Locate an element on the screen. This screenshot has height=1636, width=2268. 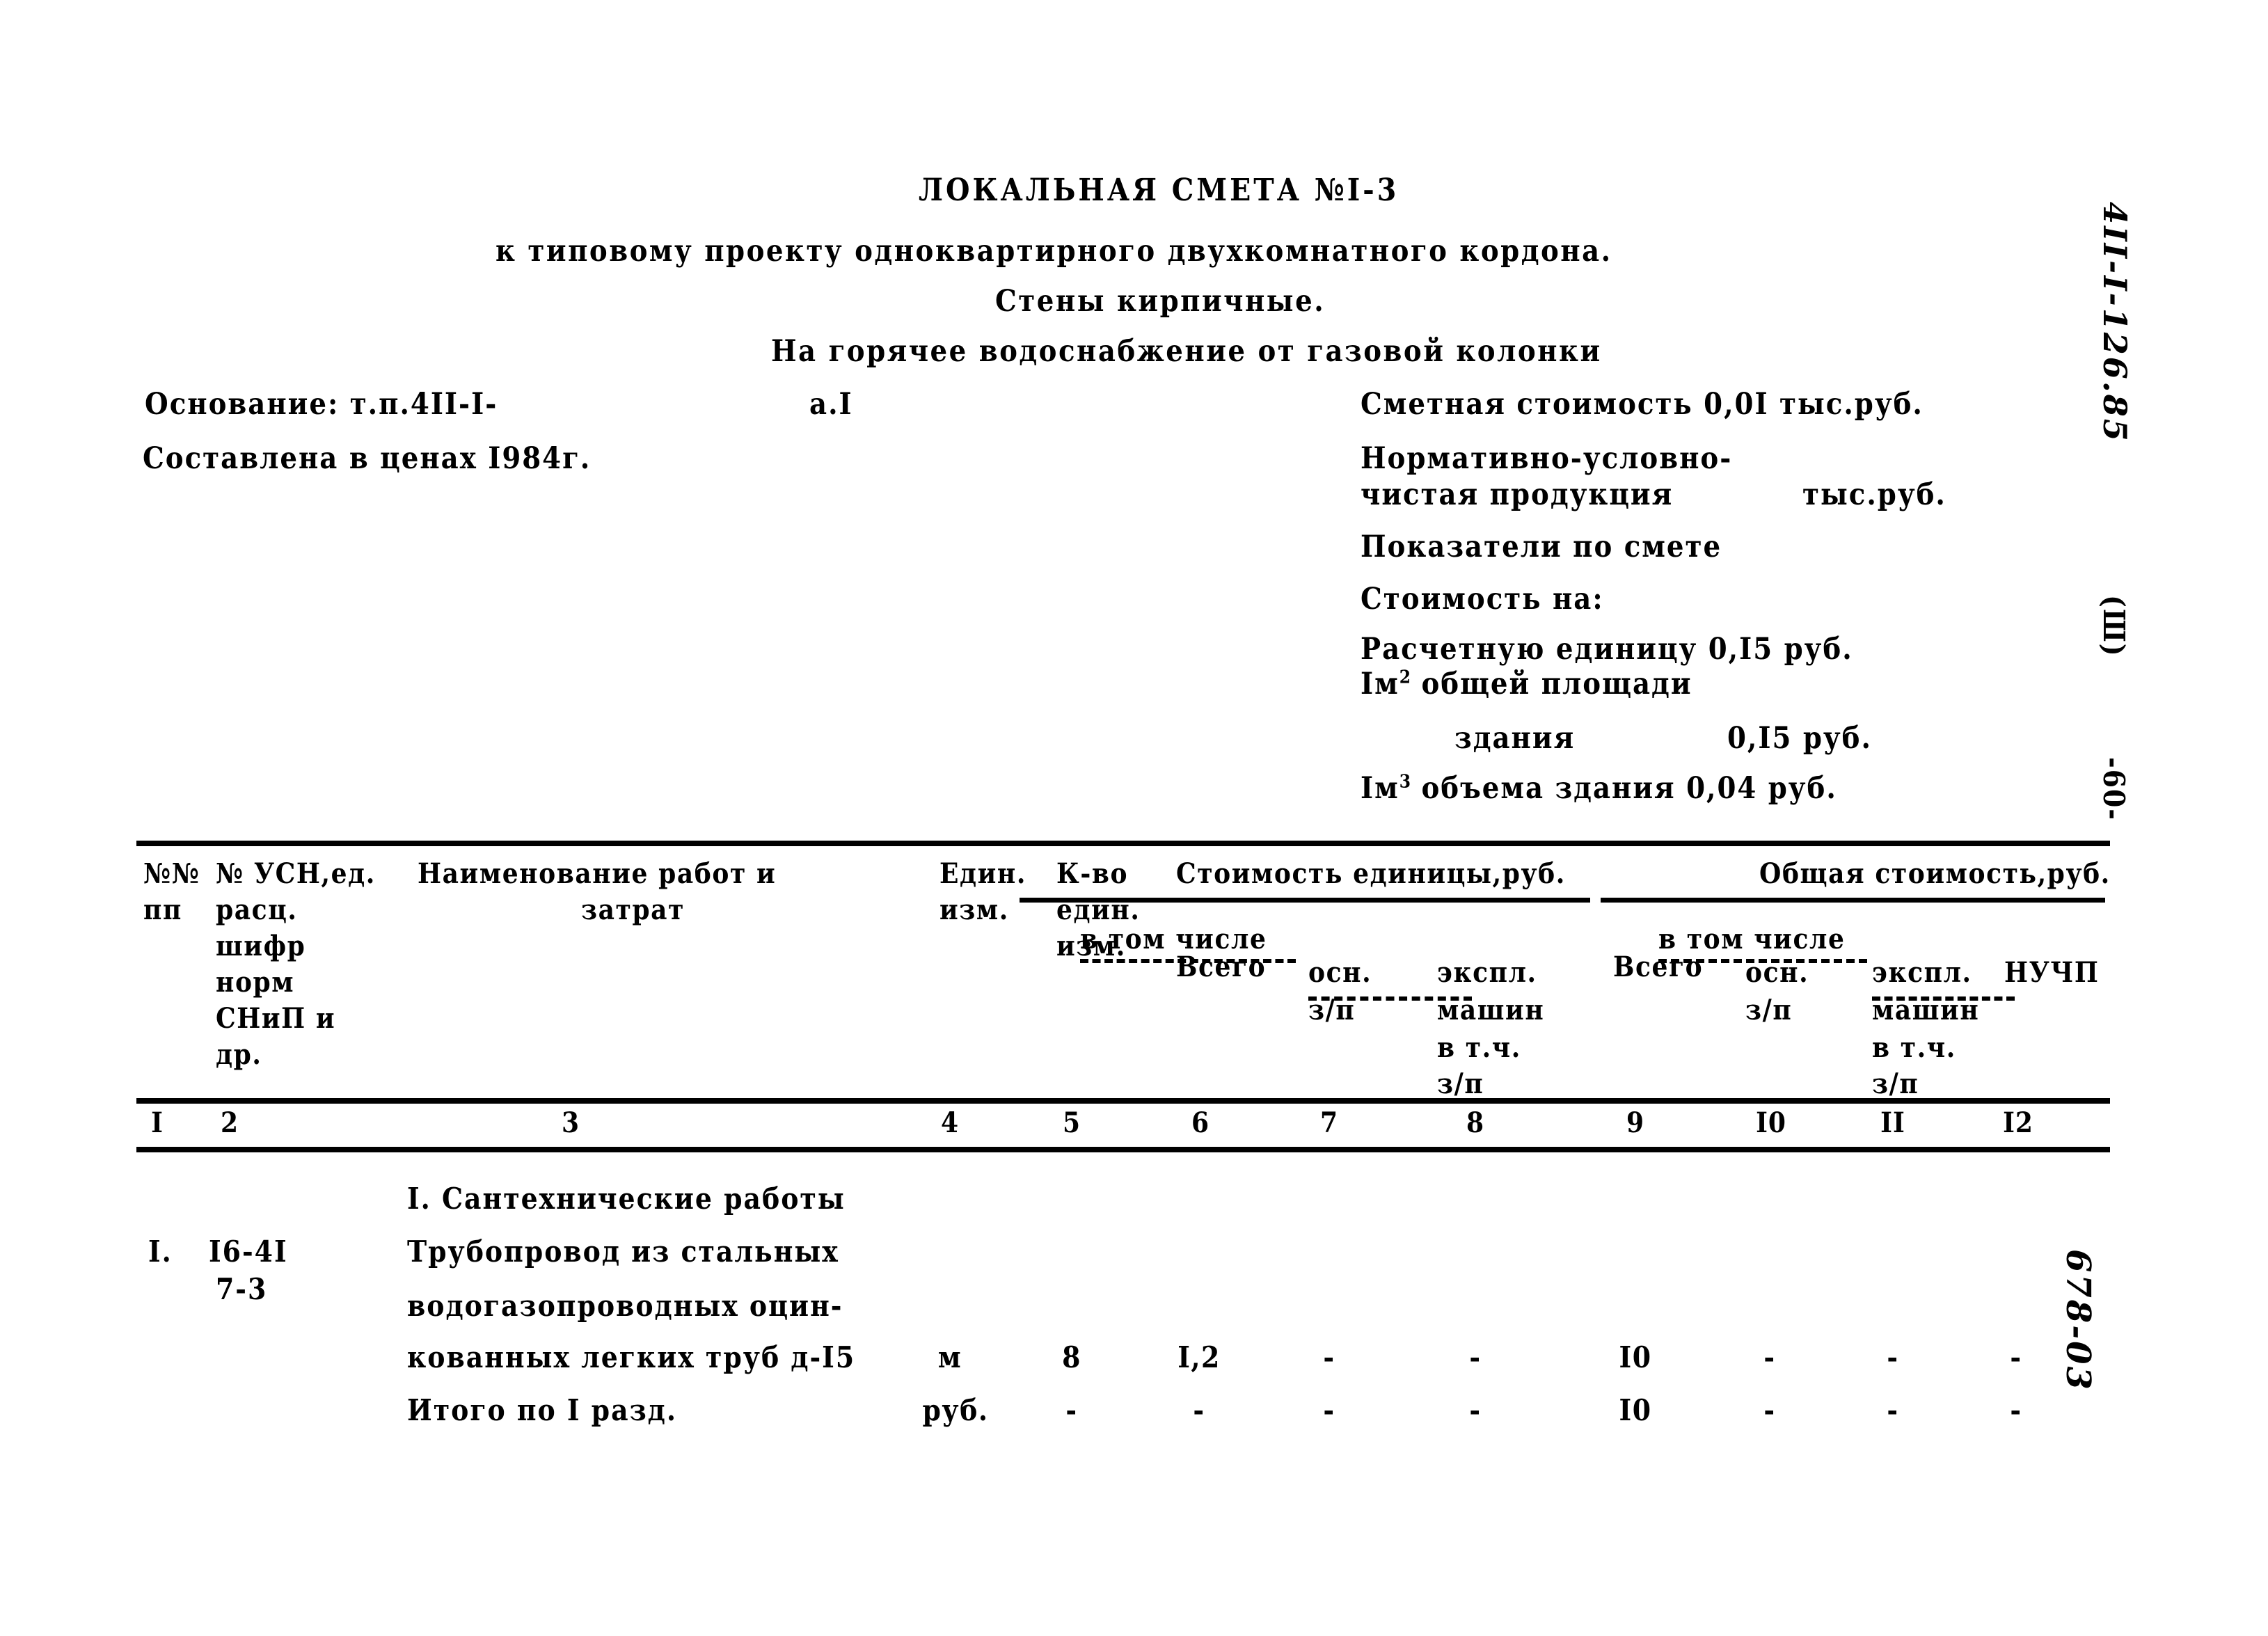
table-subtotal-total-ekspl: - is located at coordinates (1893, 1410).